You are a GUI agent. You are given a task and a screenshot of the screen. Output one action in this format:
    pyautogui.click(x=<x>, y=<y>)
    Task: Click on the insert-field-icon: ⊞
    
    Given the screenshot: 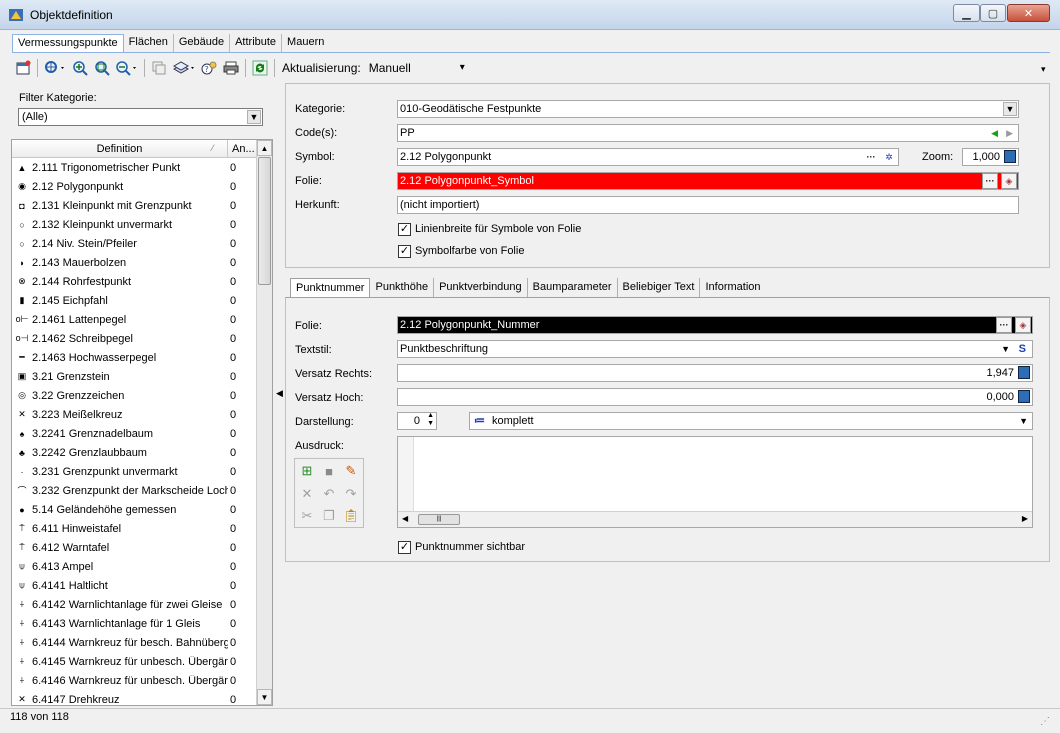 What is the action you would take?
    pyautogui.click(x=307, y=471)
    